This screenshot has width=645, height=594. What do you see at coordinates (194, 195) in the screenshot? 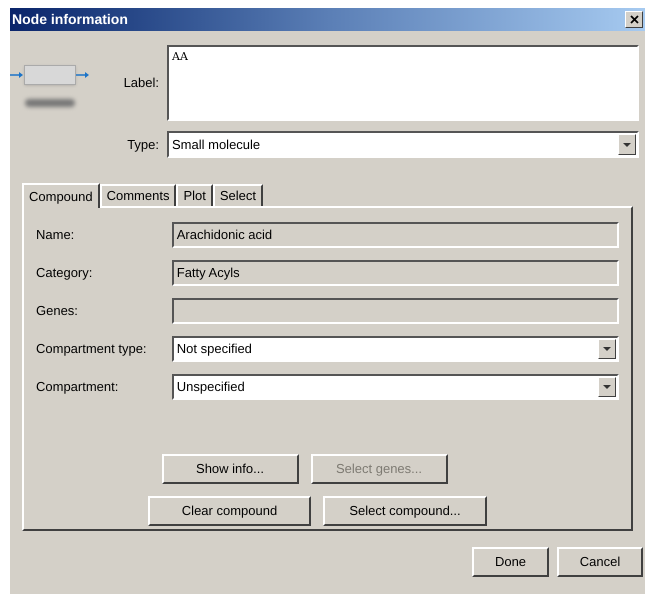
I see `tab: Plot` at bounding box center [194, 195].